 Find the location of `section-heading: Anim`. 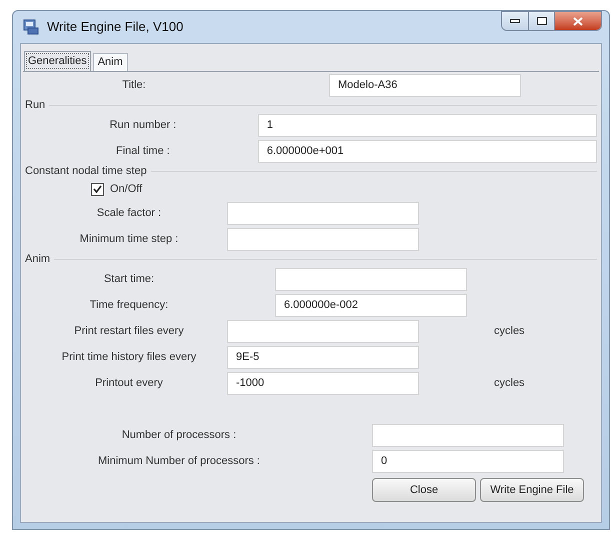

section-heading: Anim is located at coordinates (38, 259).